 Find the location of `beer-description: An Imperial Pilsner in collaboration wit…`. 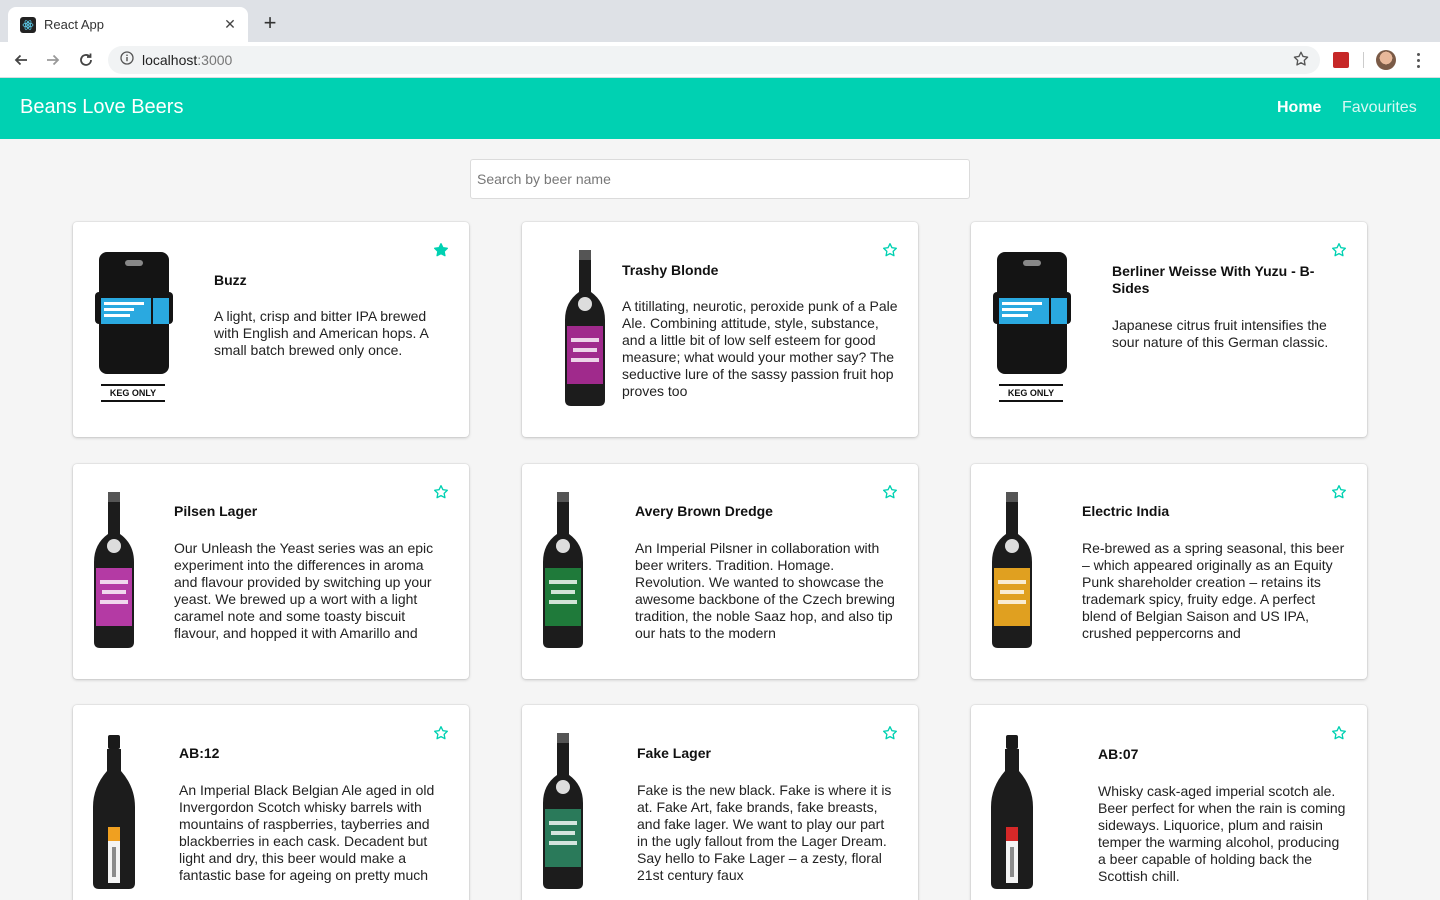

beer-description: An Imperial Pilsner in collaboration wit… is located at coordinates (765, 590).